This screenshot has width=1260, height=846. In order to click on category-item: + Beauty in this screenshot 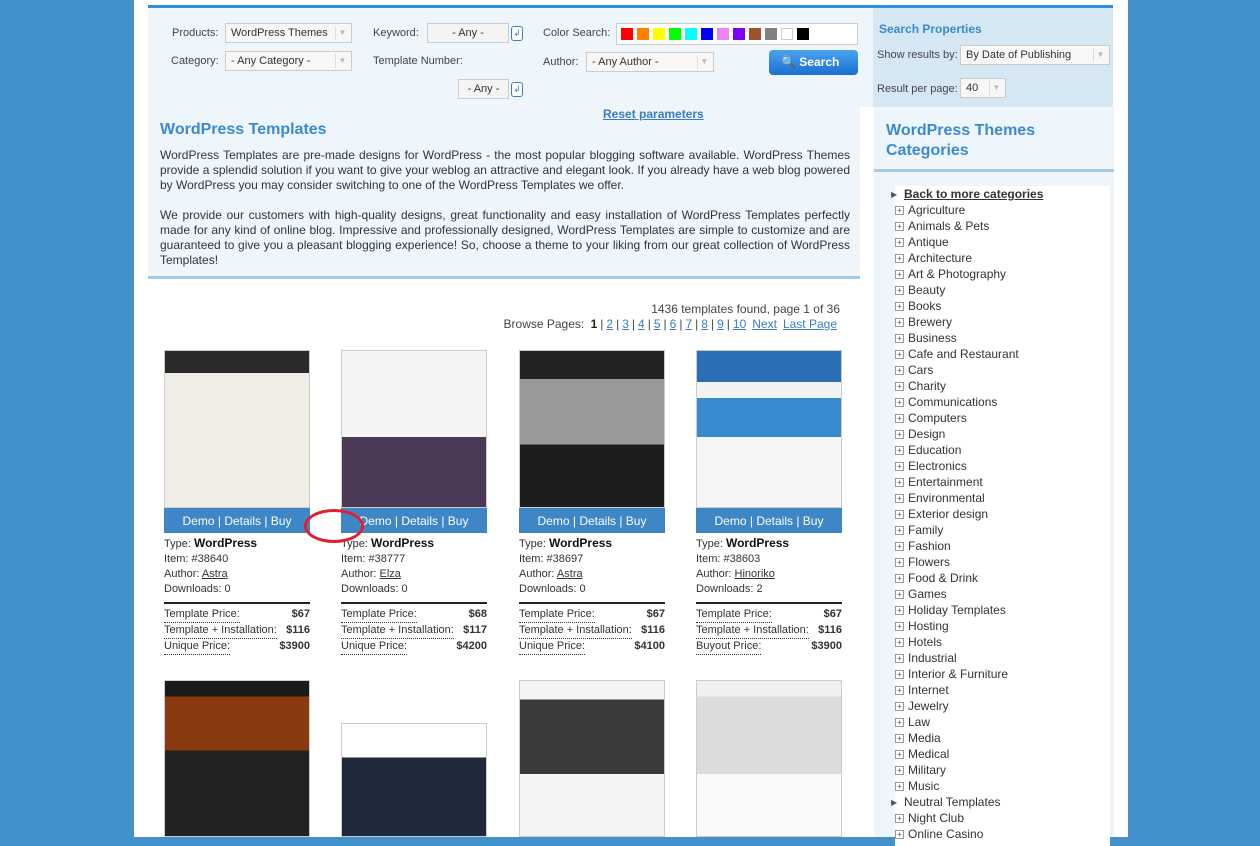, I will do `click(1002, 290)`.